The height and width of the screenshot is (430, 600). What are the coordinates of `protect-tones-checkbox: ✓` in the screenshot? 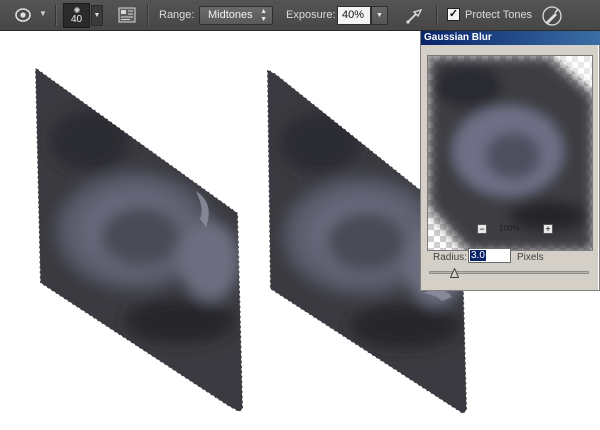 It's located at (453, 14).